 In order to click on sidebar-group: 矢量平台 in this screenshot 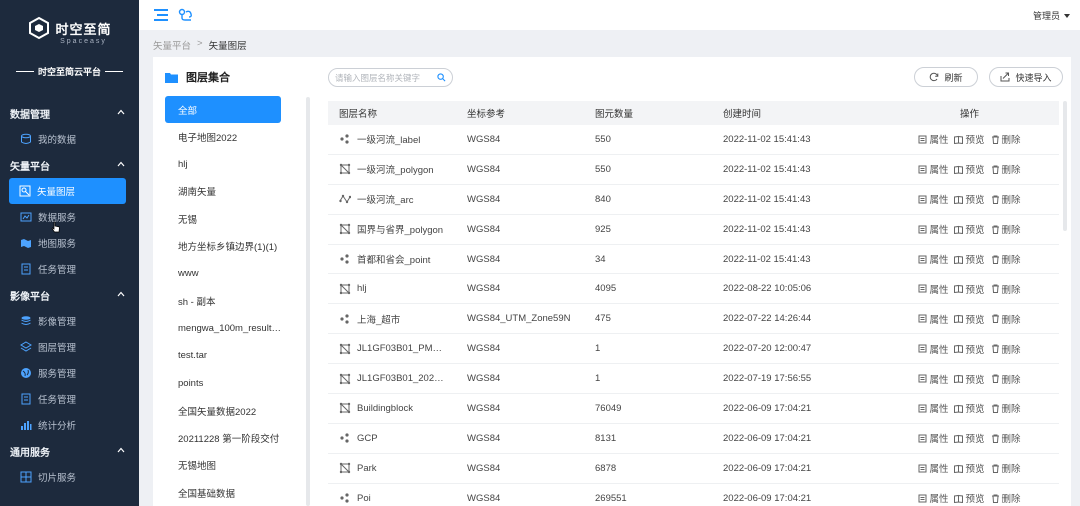, I will do `click(69, 165)`.